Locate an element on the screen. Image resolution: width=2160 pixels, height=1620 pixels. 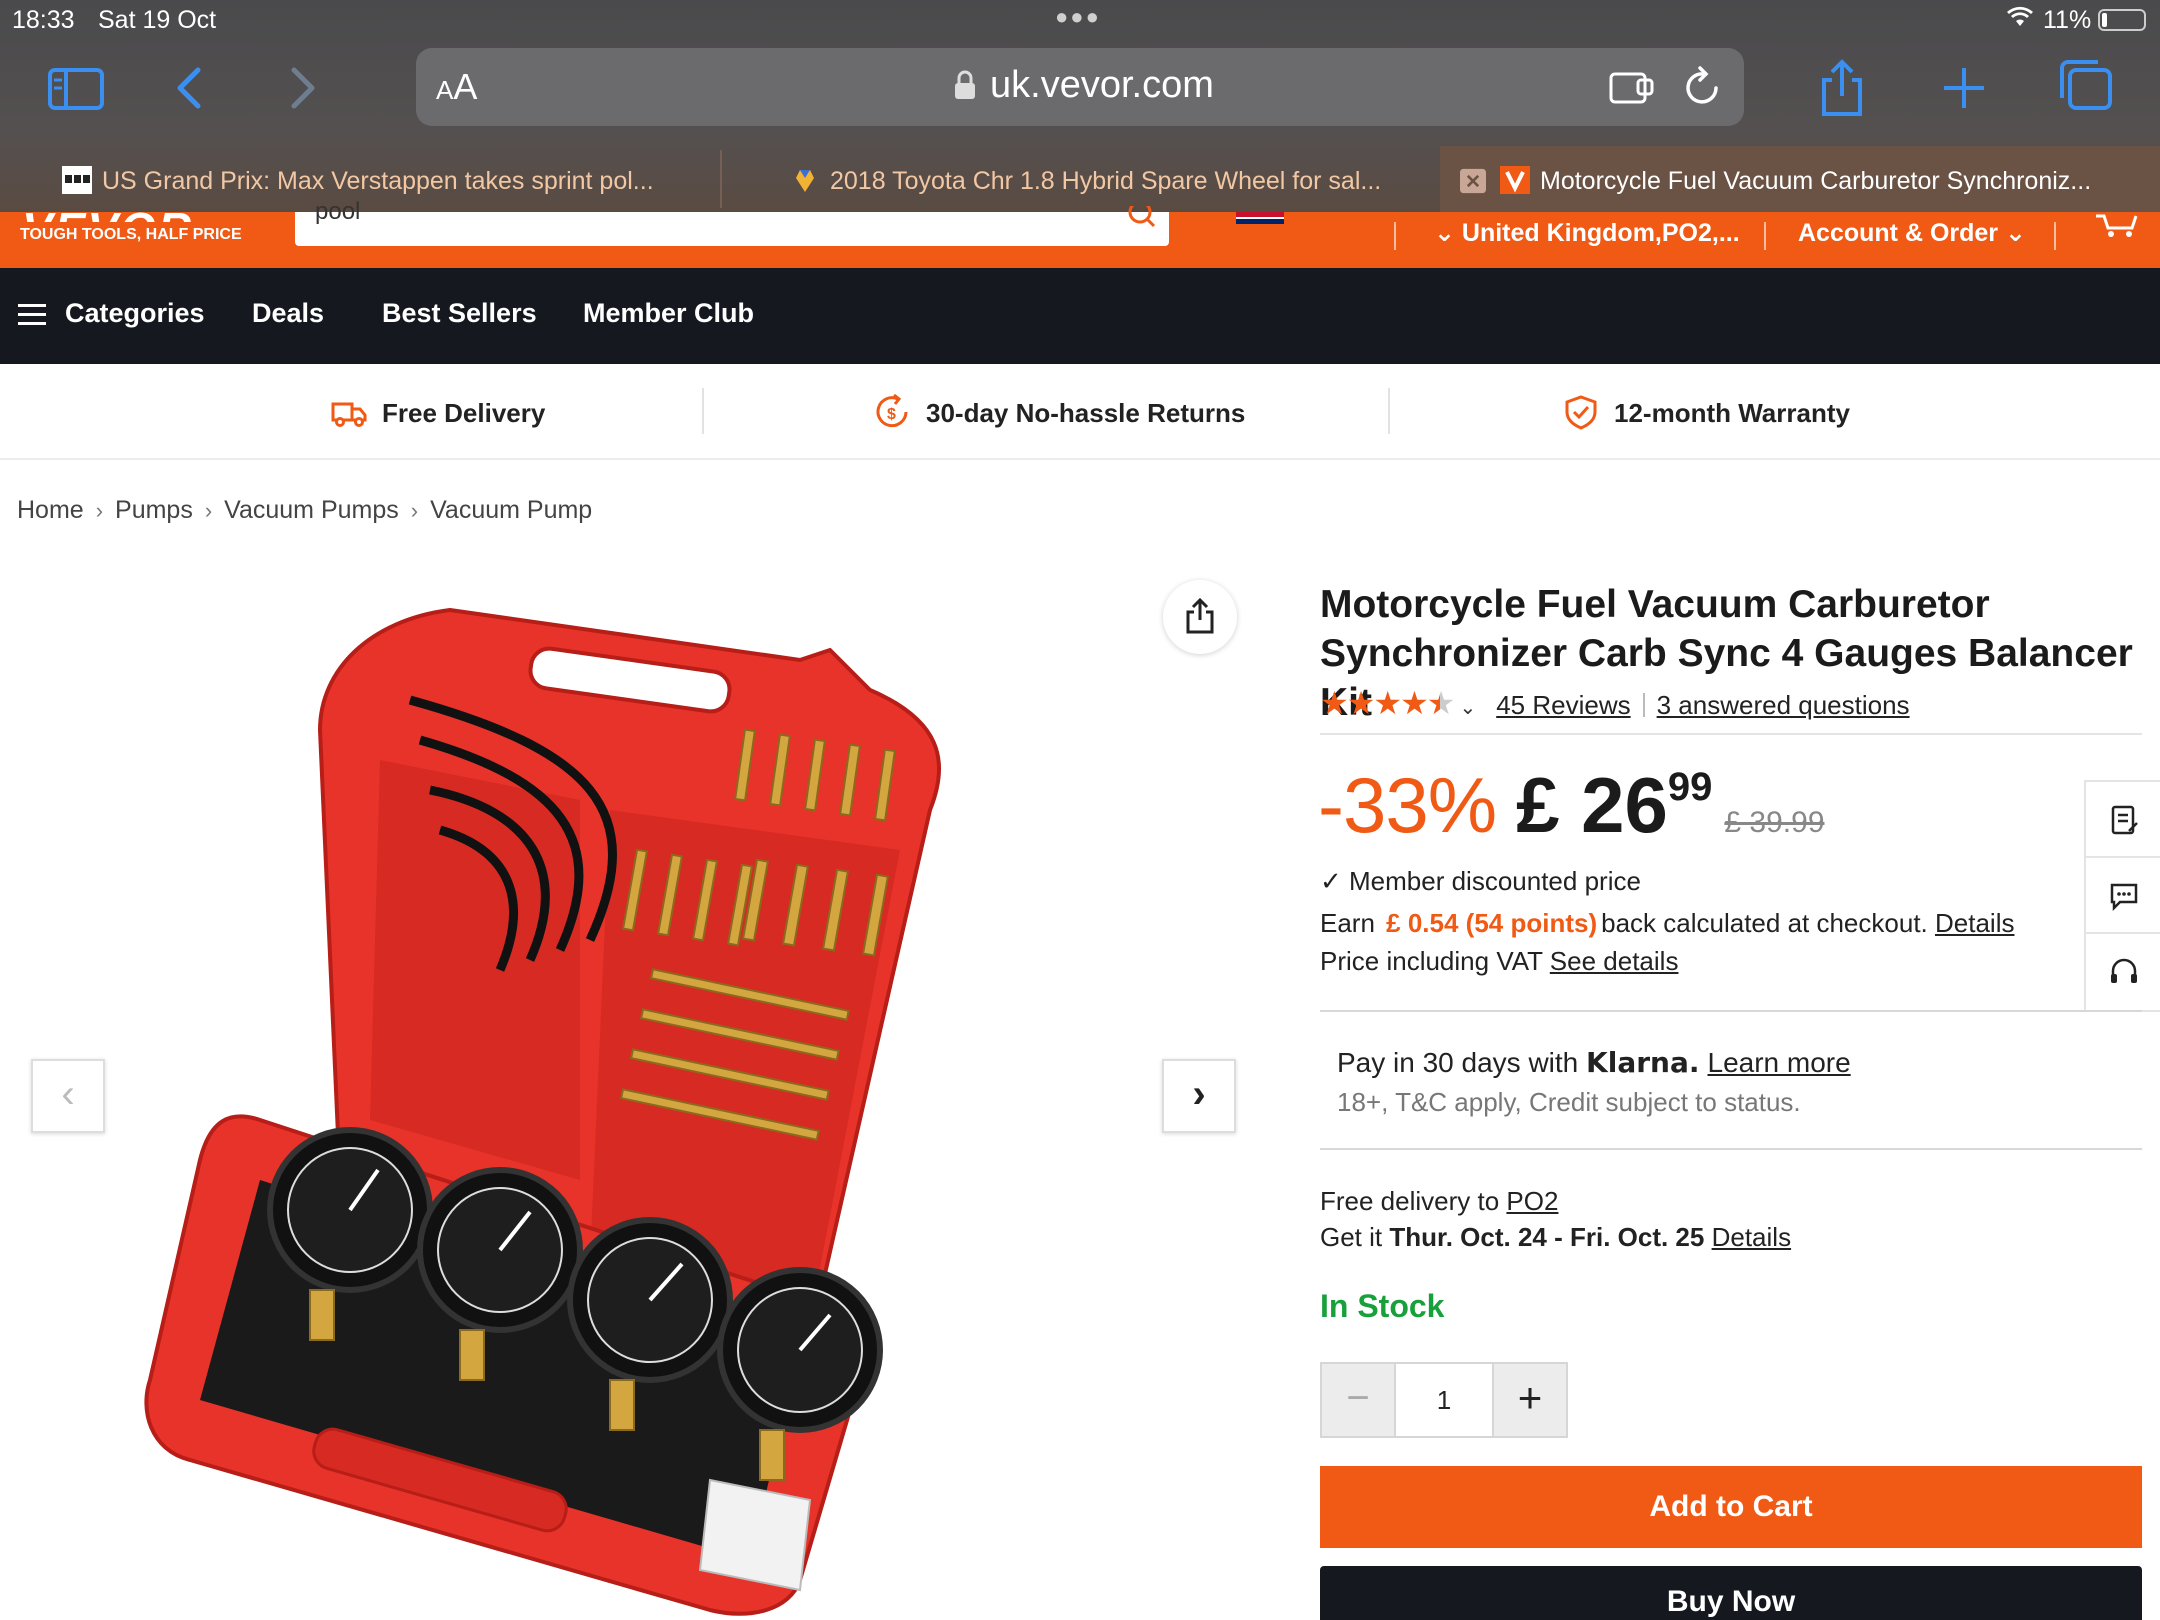
side-tool-notes is located at coordinates (2123, 820).